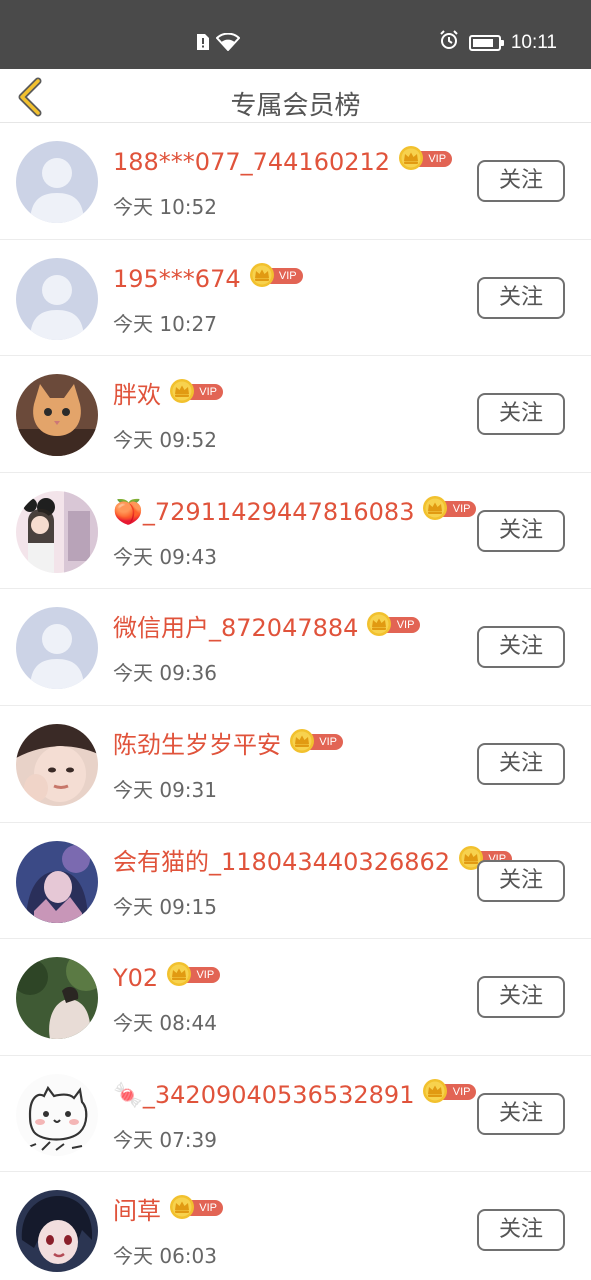  Describe the element at coordinates (235, 628) in the screenshot. I see `username: 微信用户_872047884` at that location.